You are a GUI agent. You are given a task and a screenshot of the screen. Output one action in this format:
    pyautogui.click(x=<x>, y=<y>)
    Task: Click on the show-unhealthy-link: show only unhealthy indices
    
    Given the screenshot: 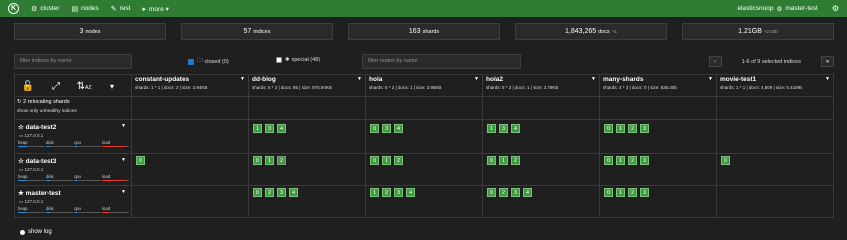 What is the action you would take?
    pyautogui.click(x=47, y=111)
    